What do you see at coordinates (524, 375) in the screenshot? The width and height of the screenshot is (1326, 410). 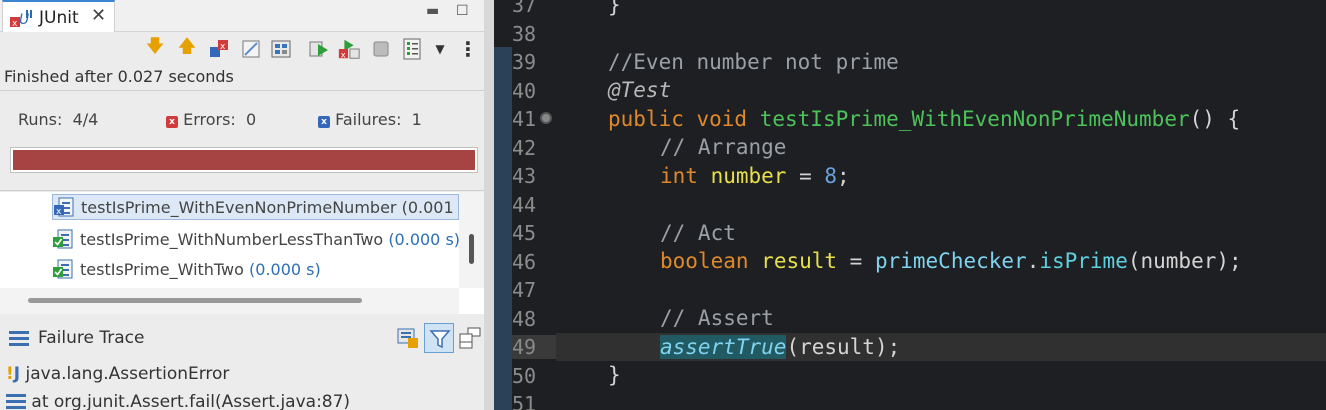 I see `line-number: 50` at bounding box center [524, 375].